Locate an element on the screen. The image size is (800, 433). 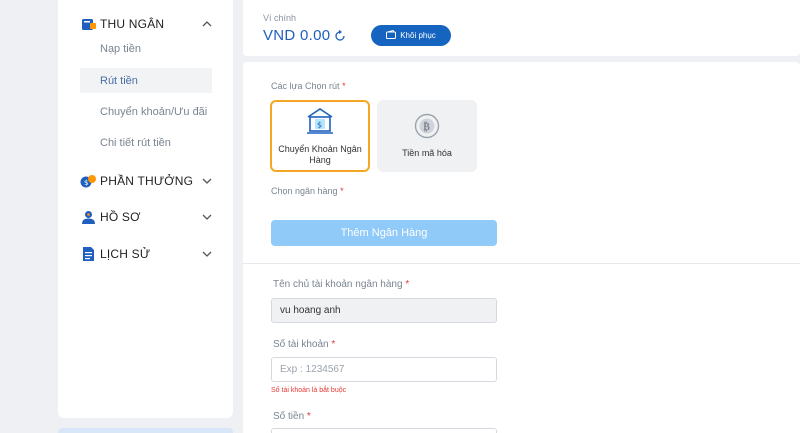
wallet-bar: Ví chính VND 0.00 Khôi phục is located at coordinates (521, 28).